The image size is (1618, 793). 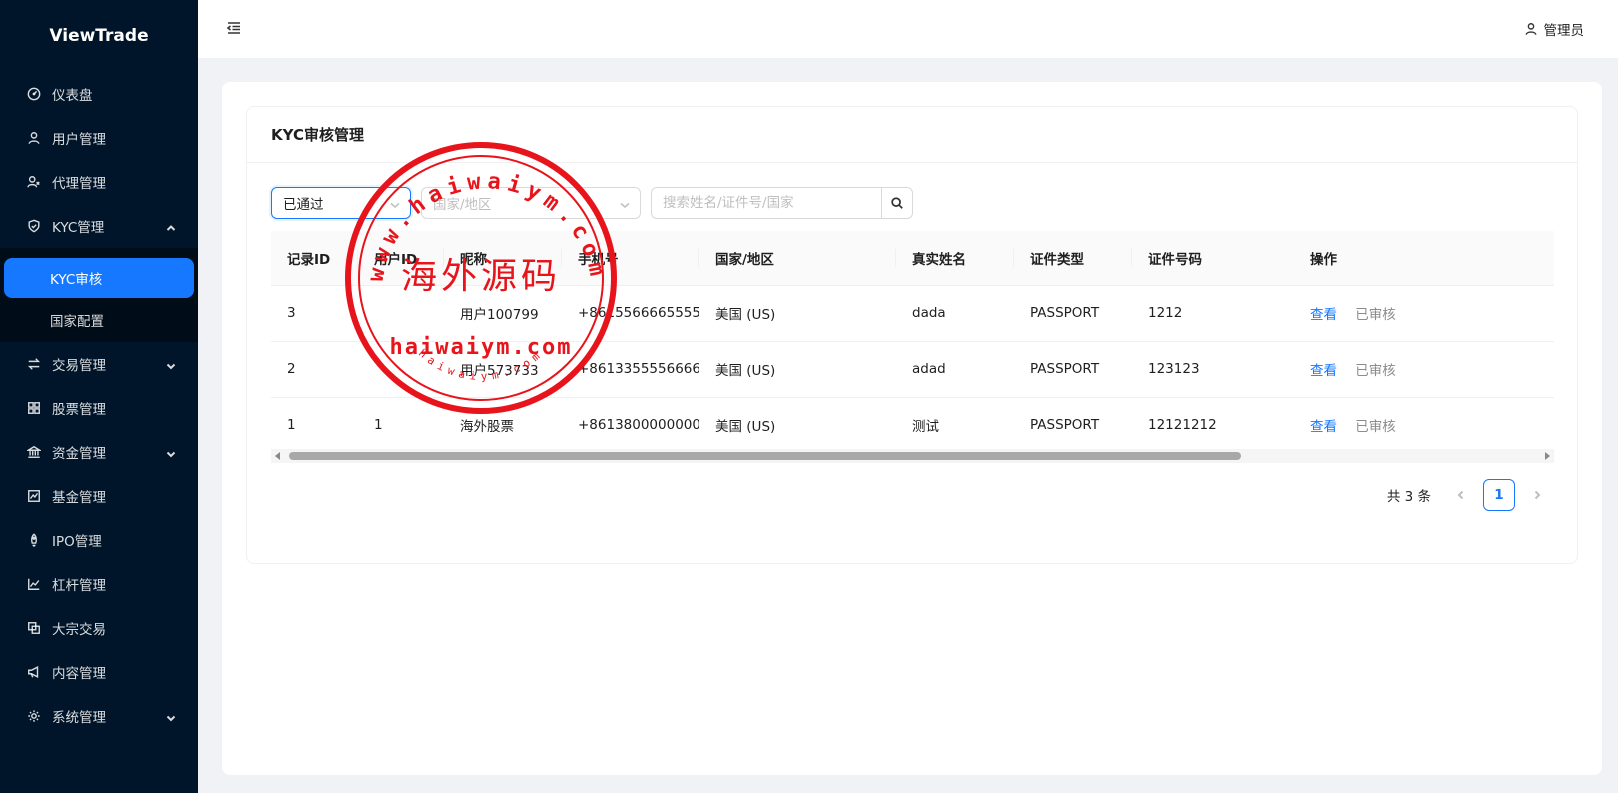 I want to click on cell-doc-no: 1212, so click(x=1213, y=313).